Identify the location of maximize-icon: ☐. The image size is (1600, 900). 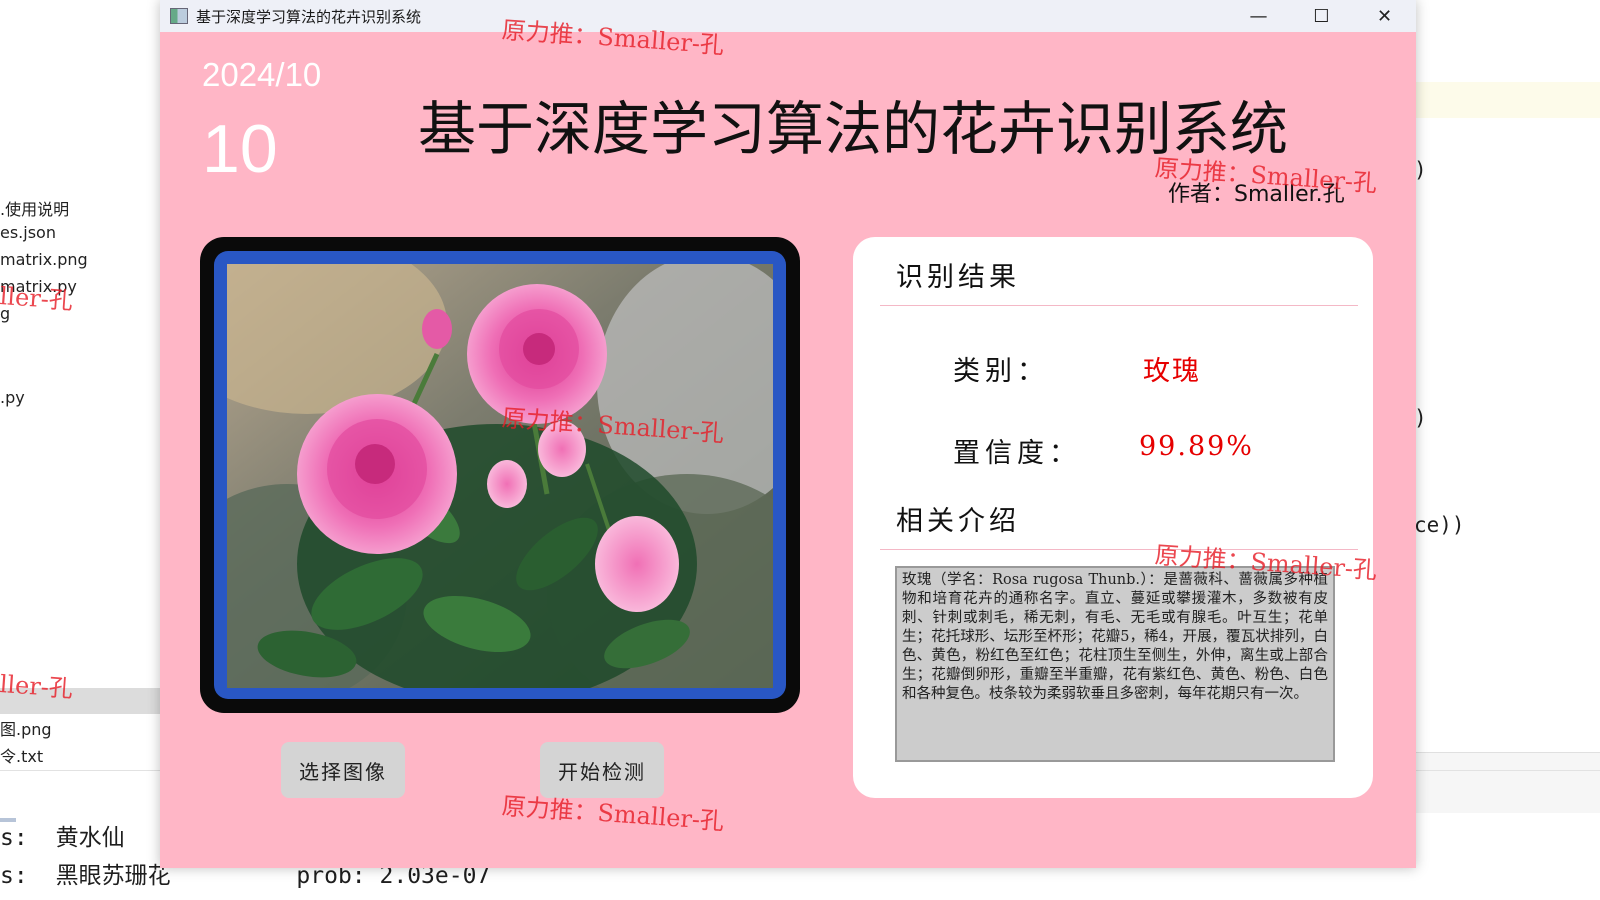
(1321, 16).